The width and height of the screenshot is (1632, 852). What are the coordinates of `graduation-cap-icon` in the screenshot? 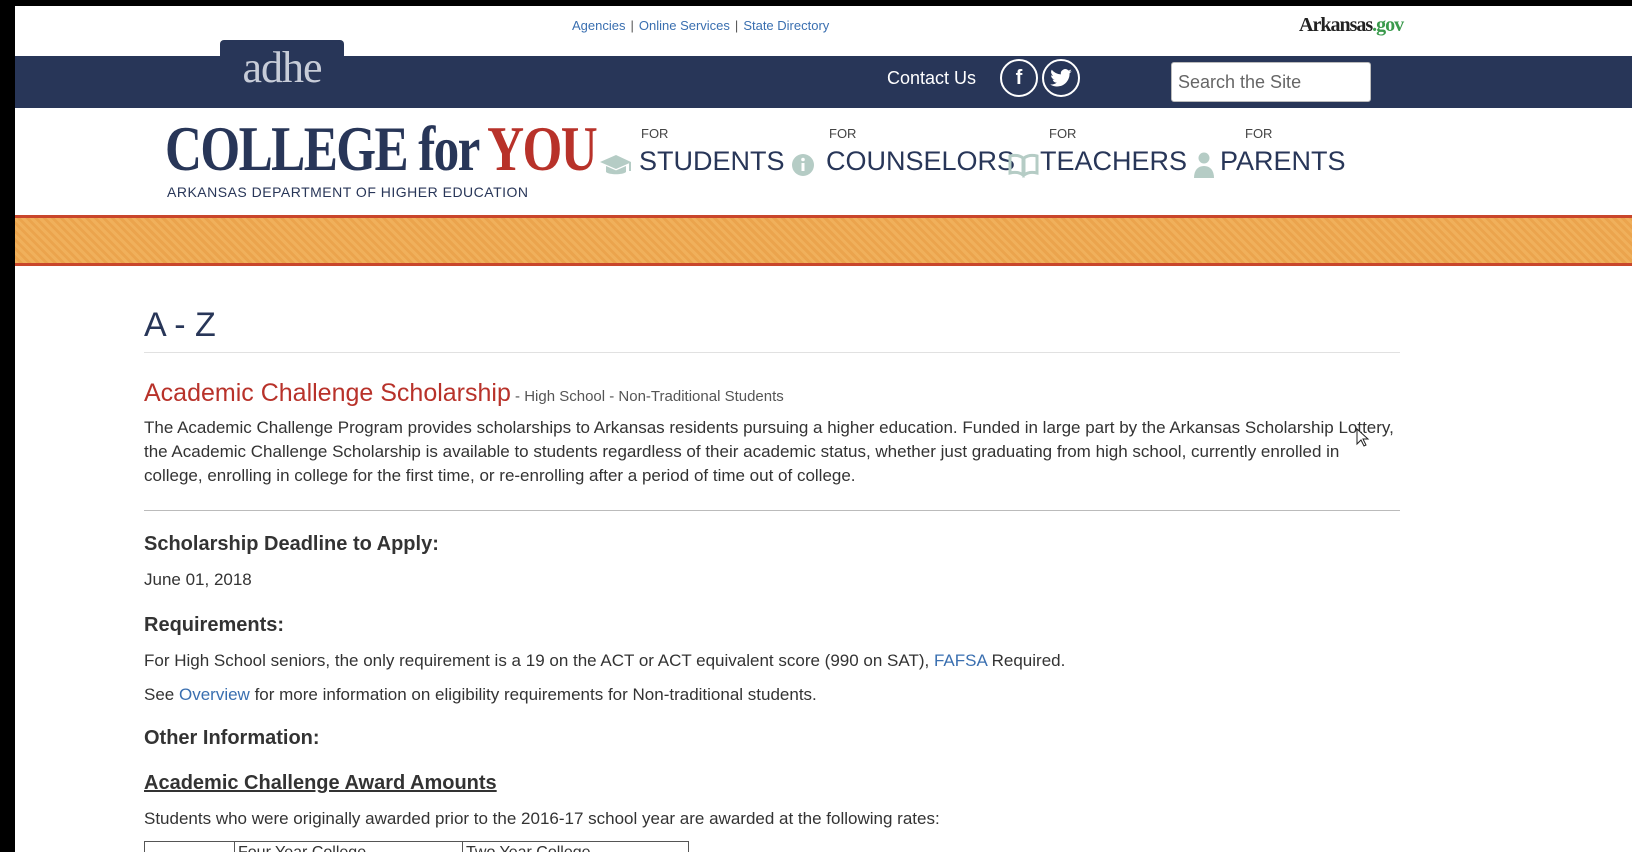 It's located at (615, 165).